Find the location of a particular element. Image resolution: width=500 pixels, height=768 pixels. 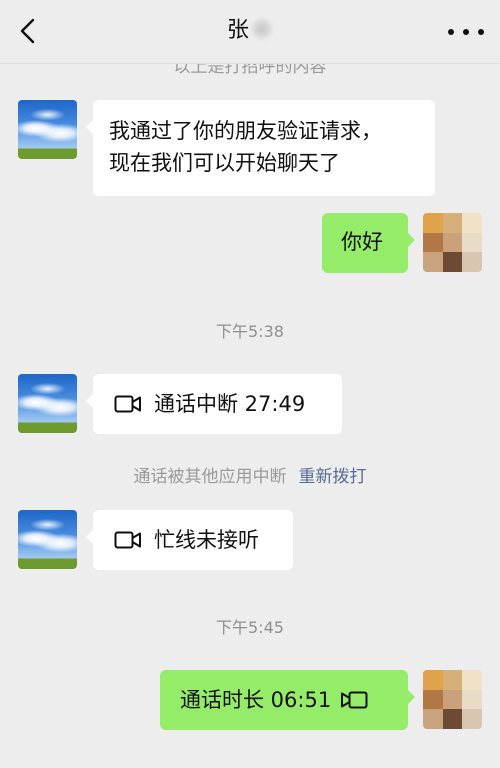

message-text-line: 现在我们可以开始聊天了 is located at coordinates (224, 163).